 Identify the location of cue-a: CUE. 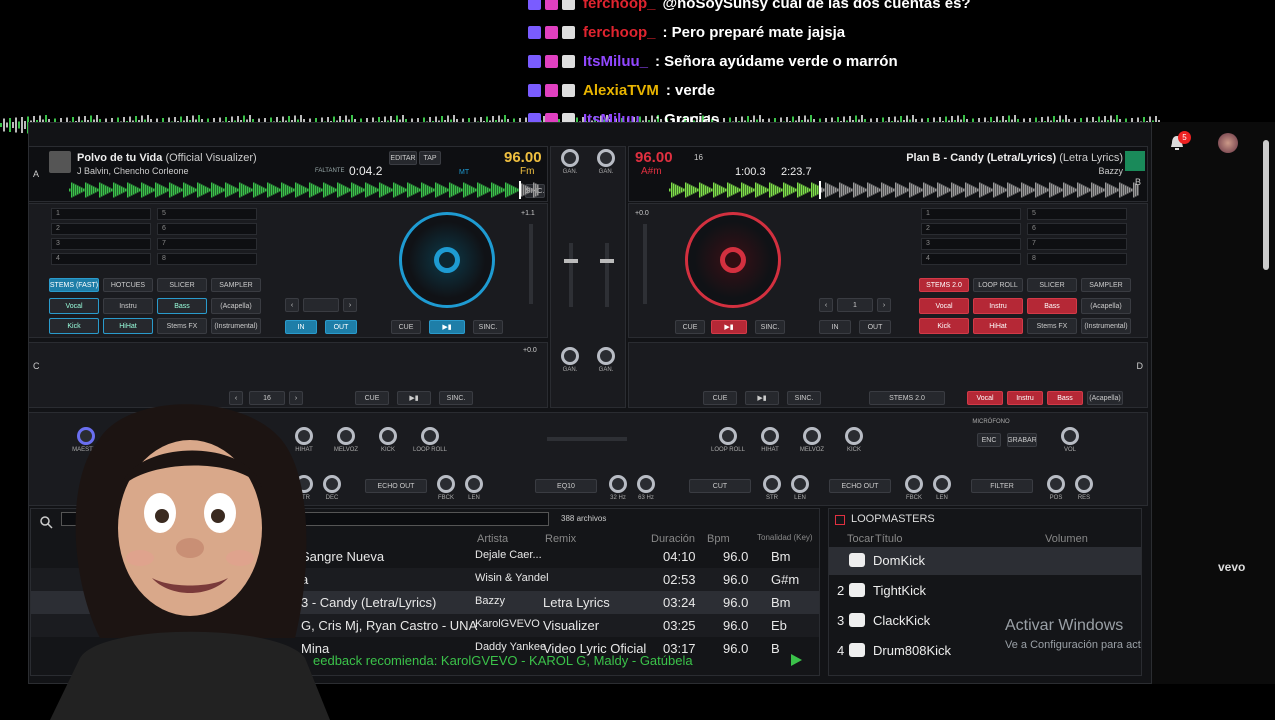
(406, 327).